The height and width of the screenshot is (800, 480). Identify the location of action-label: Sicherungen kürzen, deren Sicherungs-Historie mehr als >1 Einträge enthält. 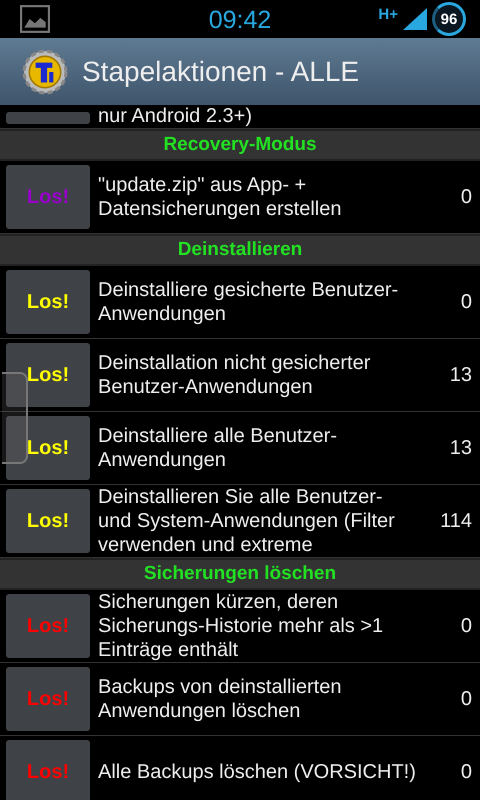
(241, 626).